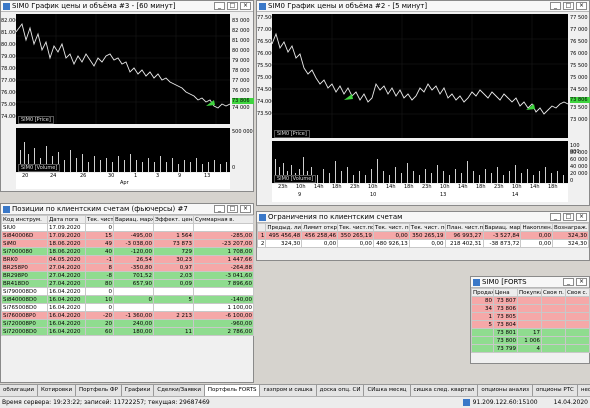 The image size is (590, 408). Describe the element at coordinates (482, 316) in the screenshot. I see `table-cell: 1` at that location.